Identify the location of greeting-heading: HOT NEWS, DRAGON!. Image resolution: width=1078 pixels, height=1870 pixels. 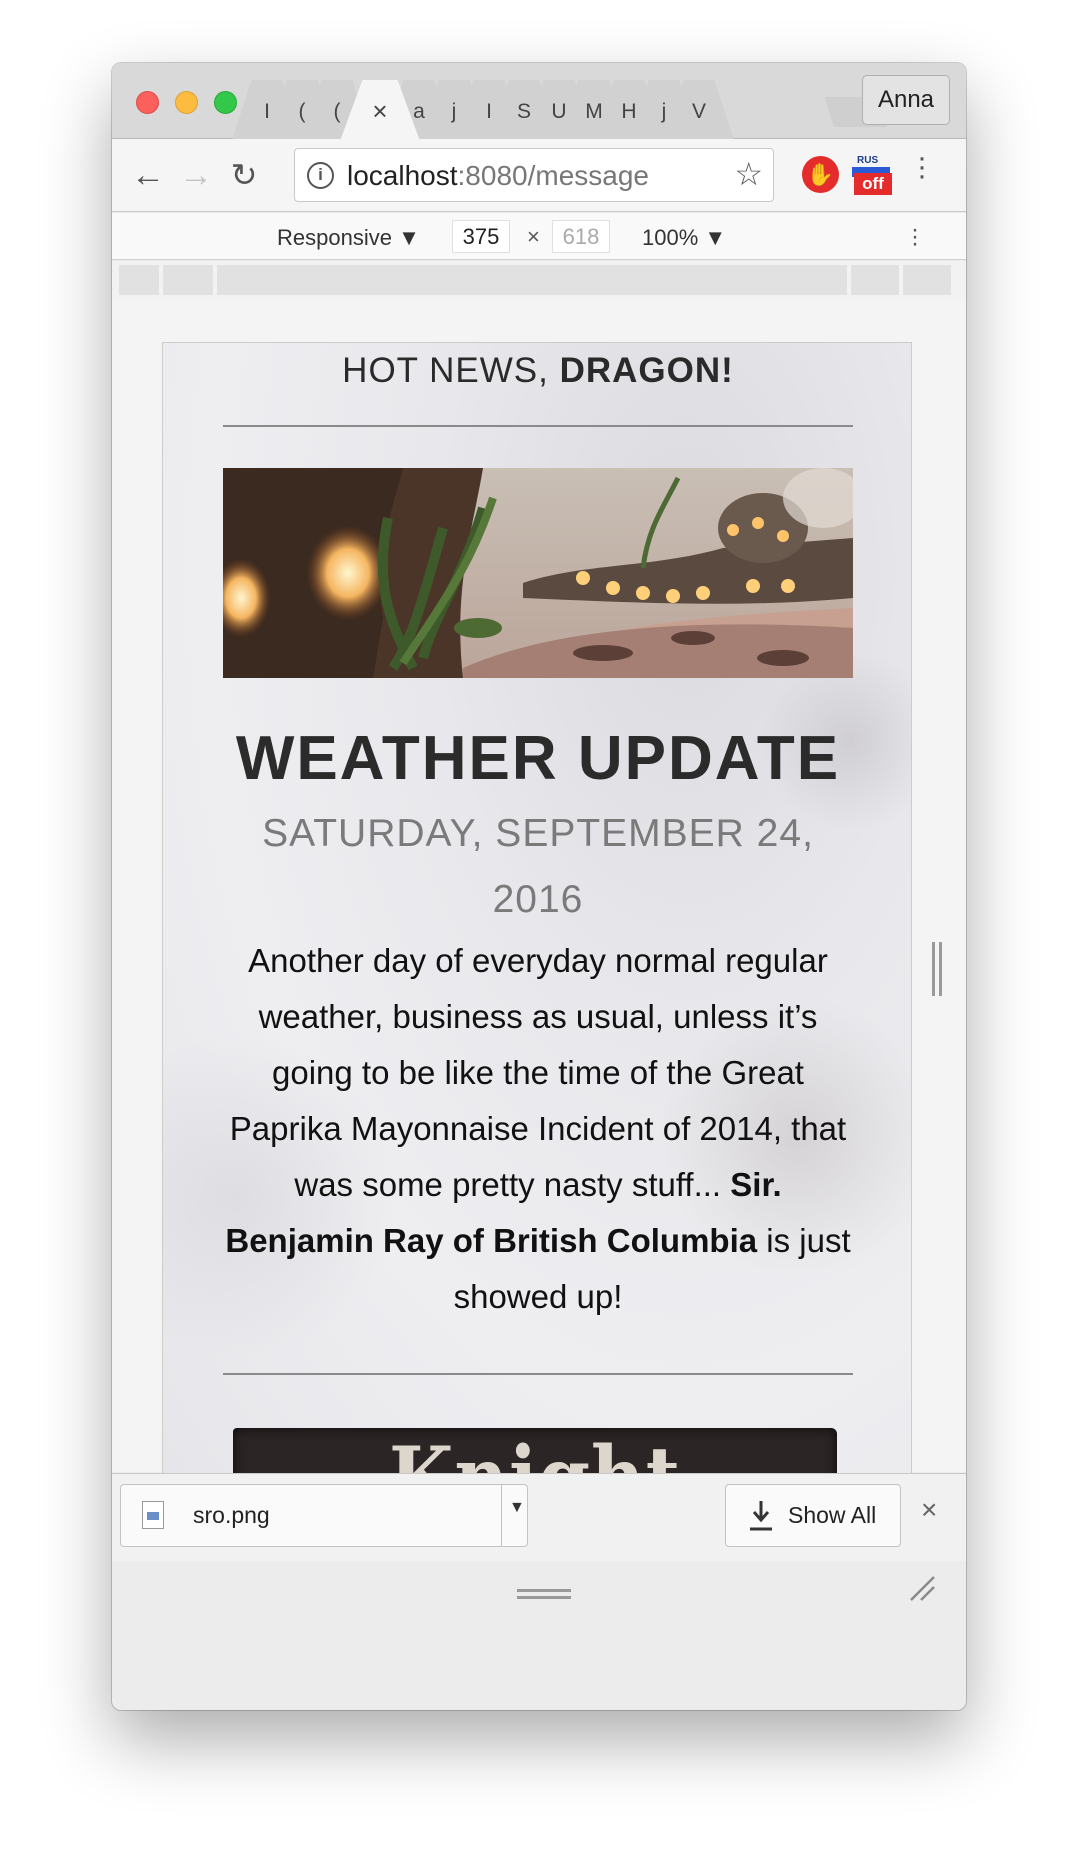
(538, 370).